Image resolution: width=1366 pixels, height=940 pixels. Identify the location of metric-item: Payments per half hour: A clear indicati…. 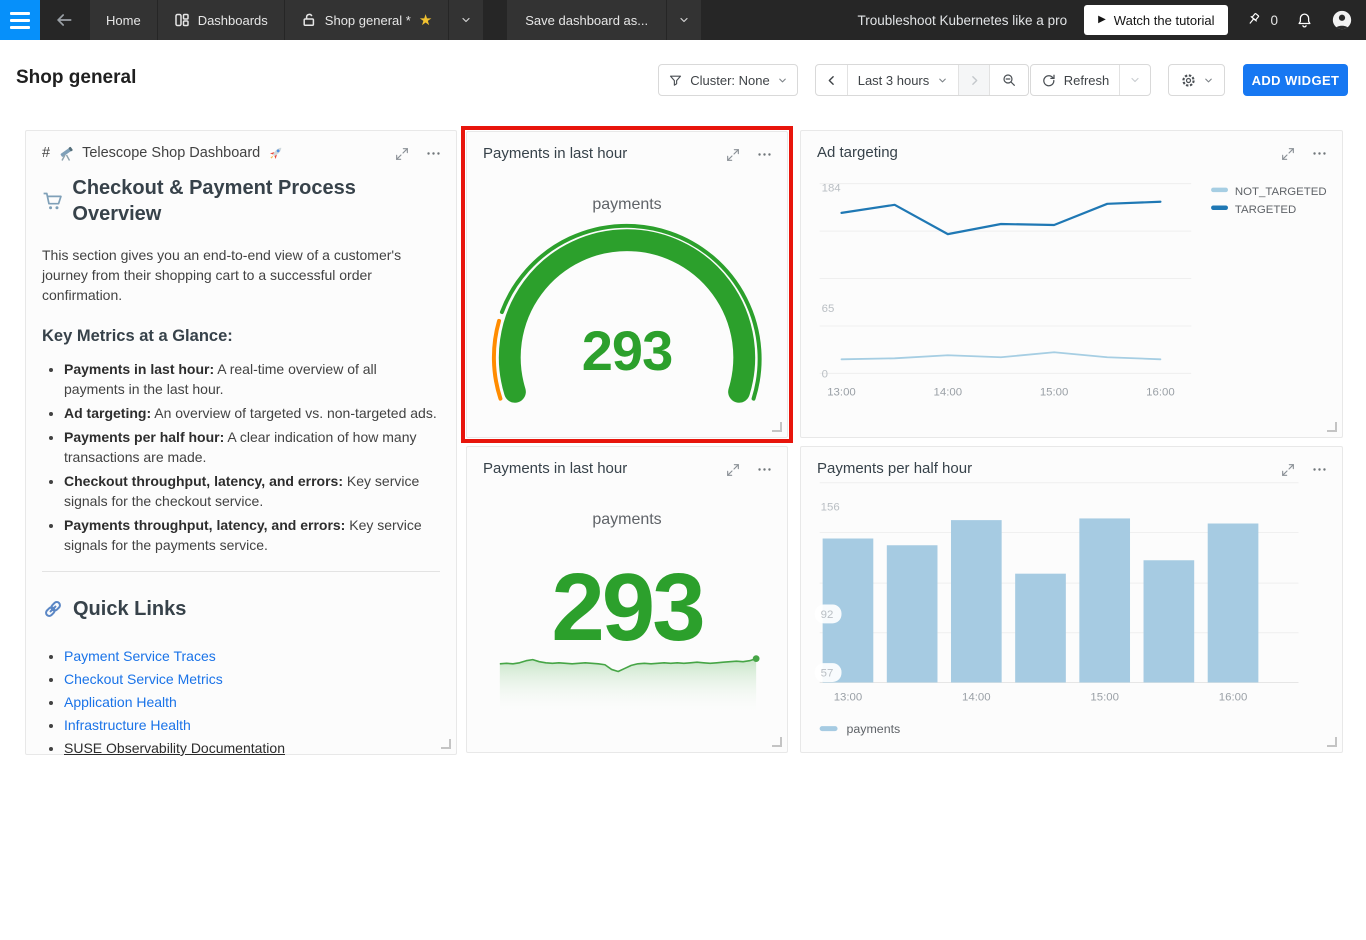
(252, 447).